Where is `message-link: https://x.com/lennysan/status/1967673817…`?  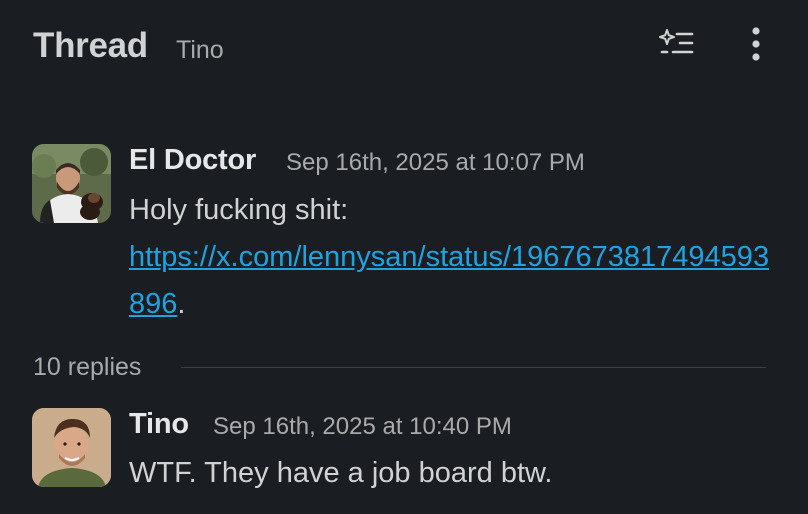 message-link: https://x.com/lennysan/status/1967673817… is located at coordinates (449, 280).